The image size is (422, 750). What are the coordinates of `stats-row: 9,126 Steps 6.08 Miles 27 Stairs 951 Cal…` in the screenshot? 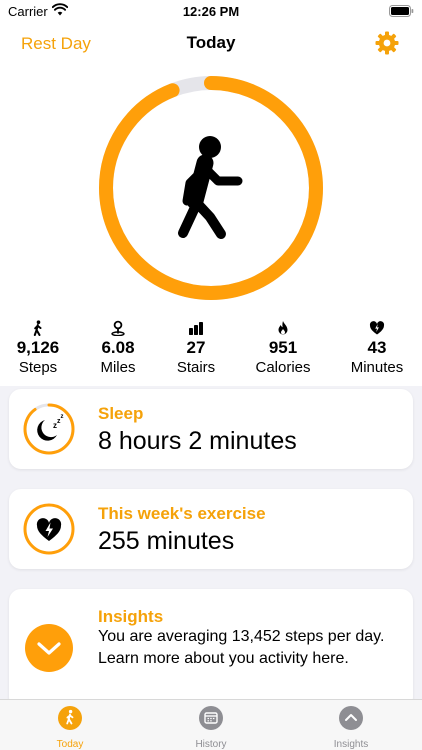 It's located at (211, 350).